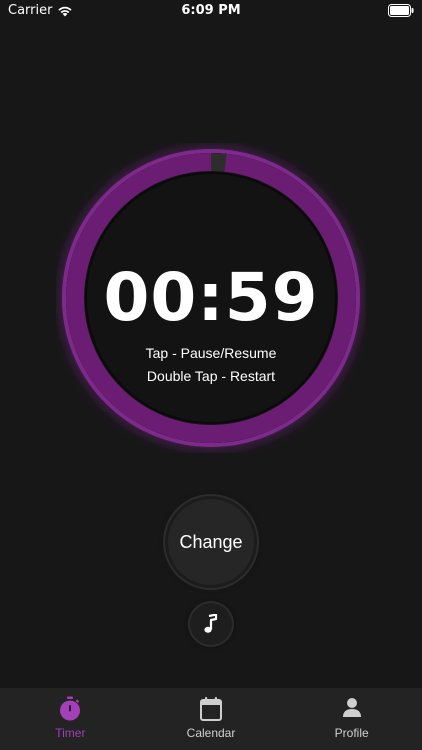 The height and width of the screenshot is (750, 422). I want to click on tab-calendar: Calendar, so click(211, 719).